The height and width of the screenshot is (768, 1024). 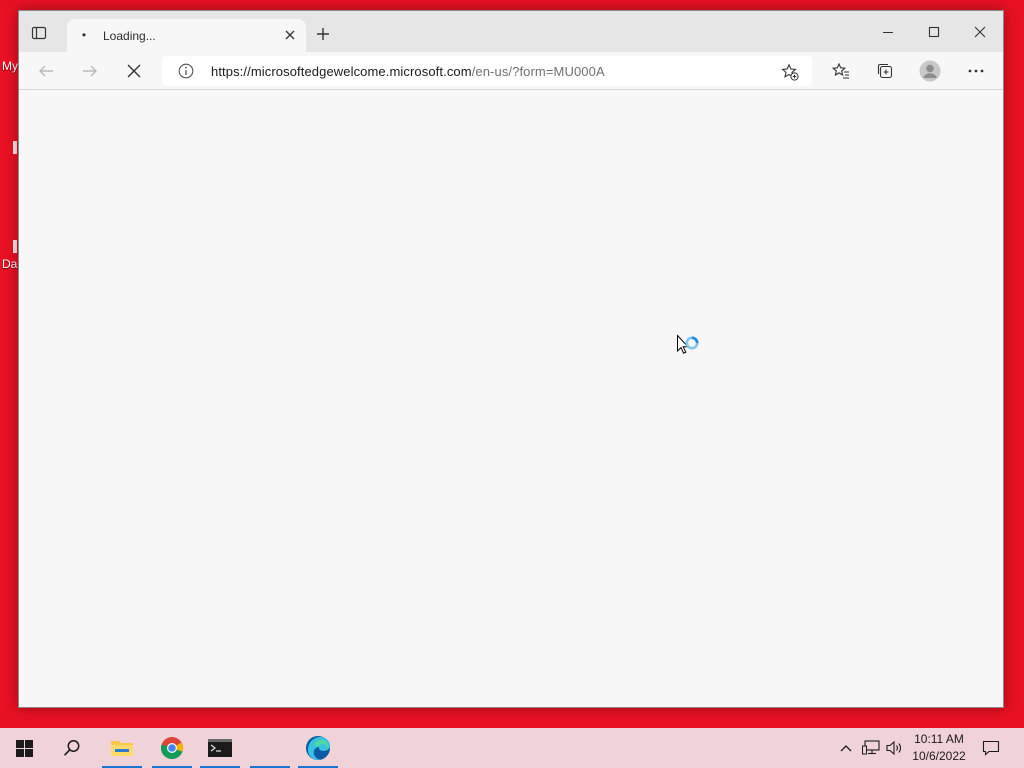 I want to click on tab-actions-icon, so click(x=39, y=33).